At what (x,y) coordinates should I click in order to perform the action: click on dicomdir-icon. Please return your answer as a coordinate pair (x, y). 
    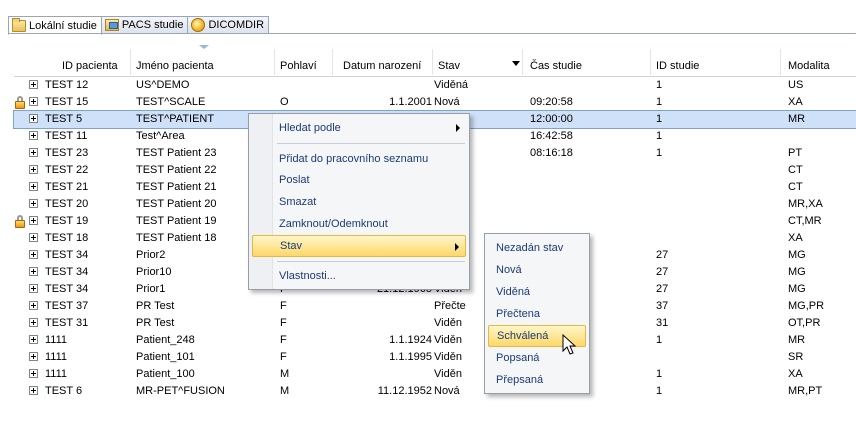
    Looking at the image, I should click on (198, 25).